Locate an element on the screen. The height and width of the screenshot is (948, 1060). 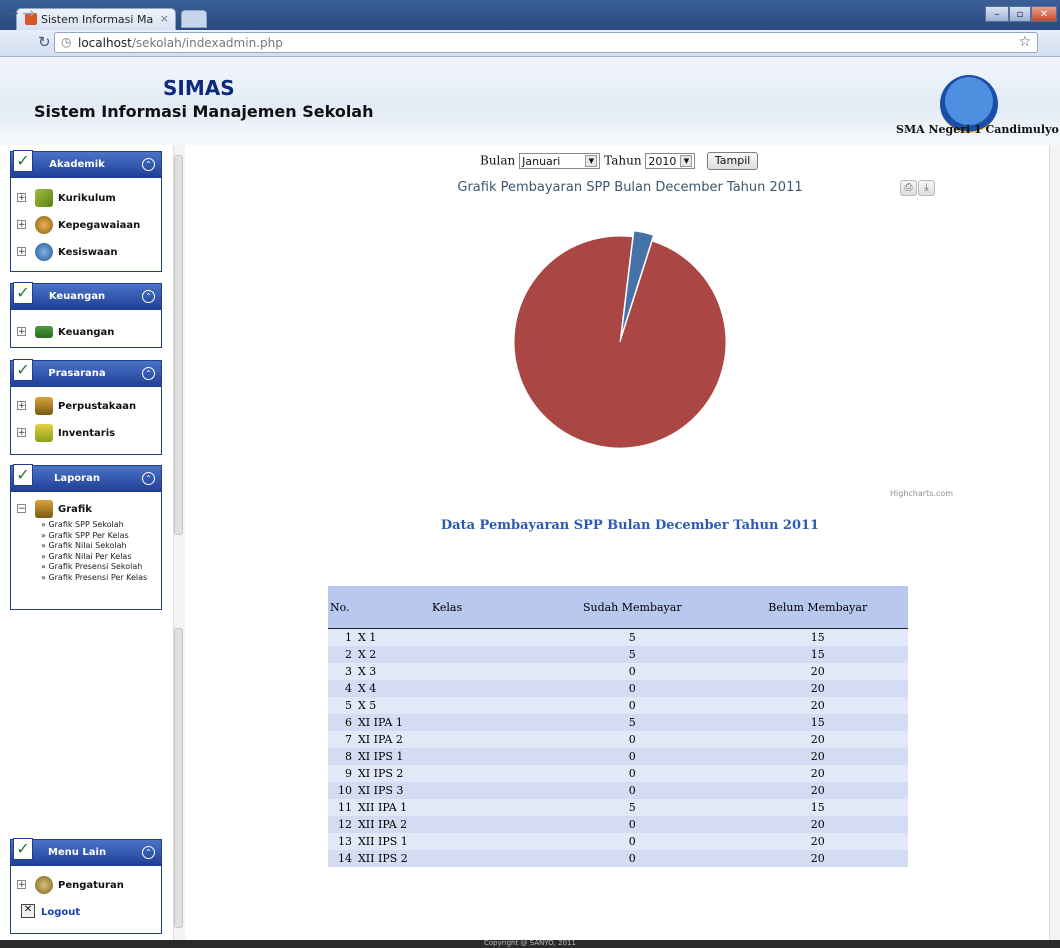
row-number: 3 is located at coordinates (342, 671).